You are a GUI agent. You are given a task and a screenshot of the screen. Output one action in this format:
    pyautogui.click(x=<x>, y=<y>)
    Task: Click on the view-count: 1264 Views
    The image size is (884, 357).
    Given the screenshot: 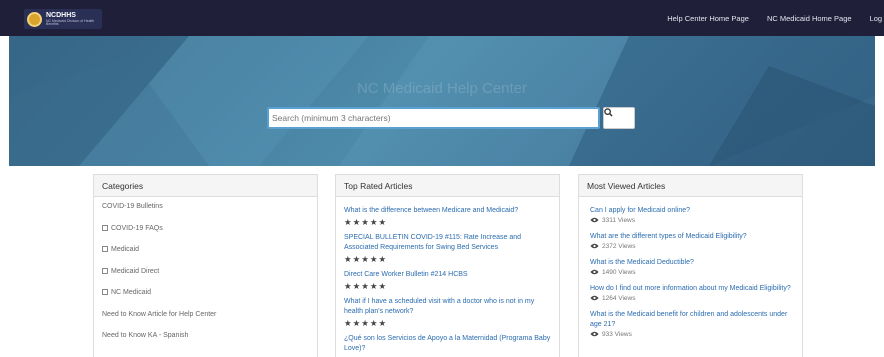 What is the action you would take?
    pyautogui.click(x=619, y=298)
    